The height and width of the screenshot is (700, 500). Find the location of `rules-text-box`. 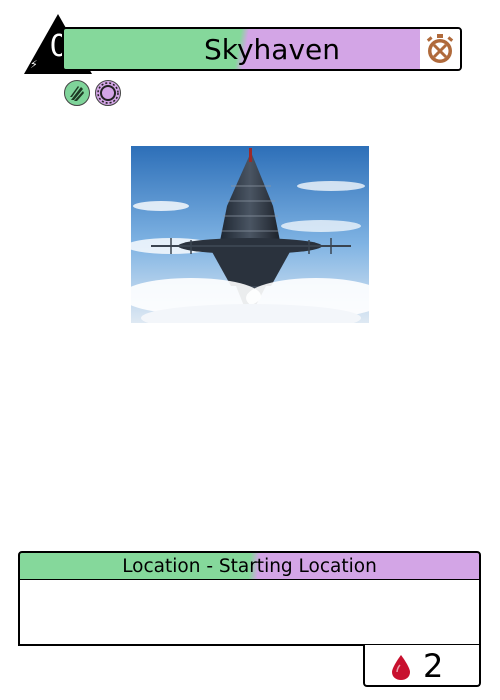

rules-text-box is located at coordinates (249, 613).